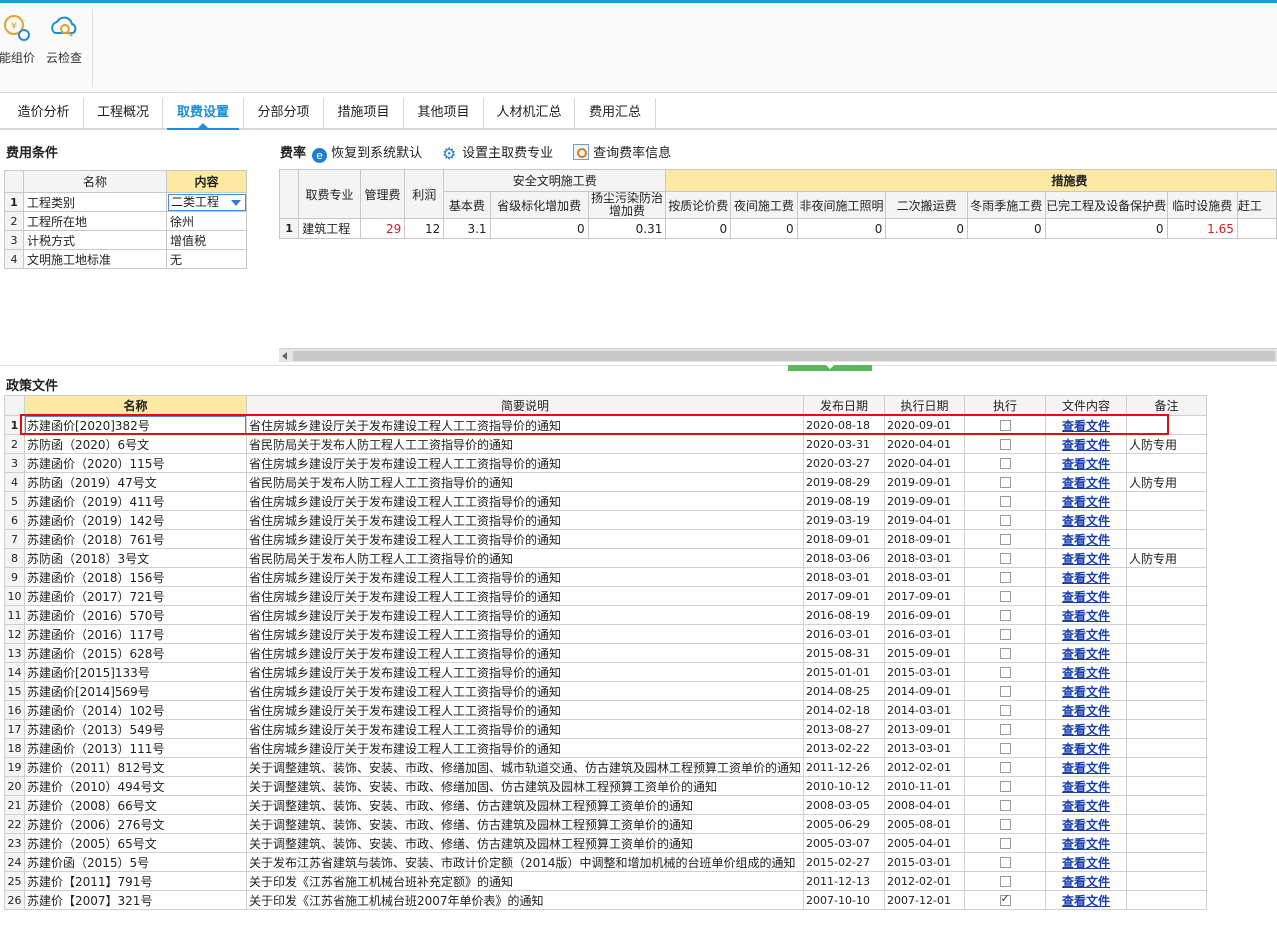 This screenshot has width=1277, height=931. I want to click on execute-date-cell: 2018-03-01, so click(925, 558).